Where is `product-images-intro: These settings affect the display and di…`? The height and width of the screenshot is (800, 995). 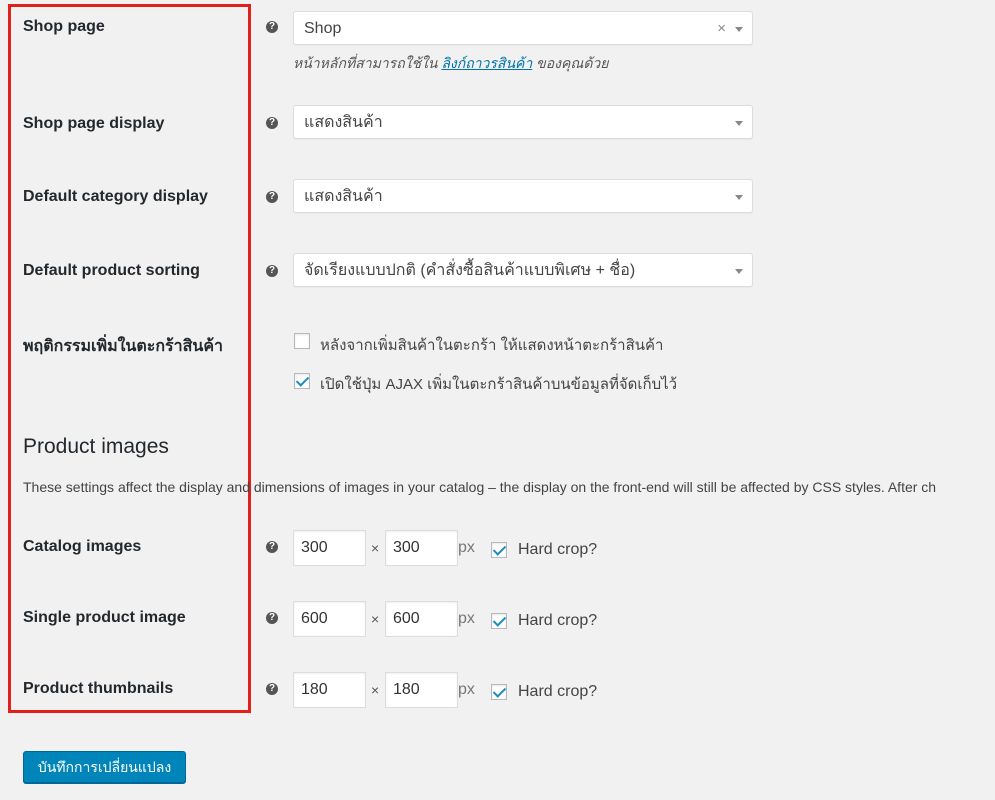
product-images-intro: These settings affect the display and di… is located at coordinates (480, 487).